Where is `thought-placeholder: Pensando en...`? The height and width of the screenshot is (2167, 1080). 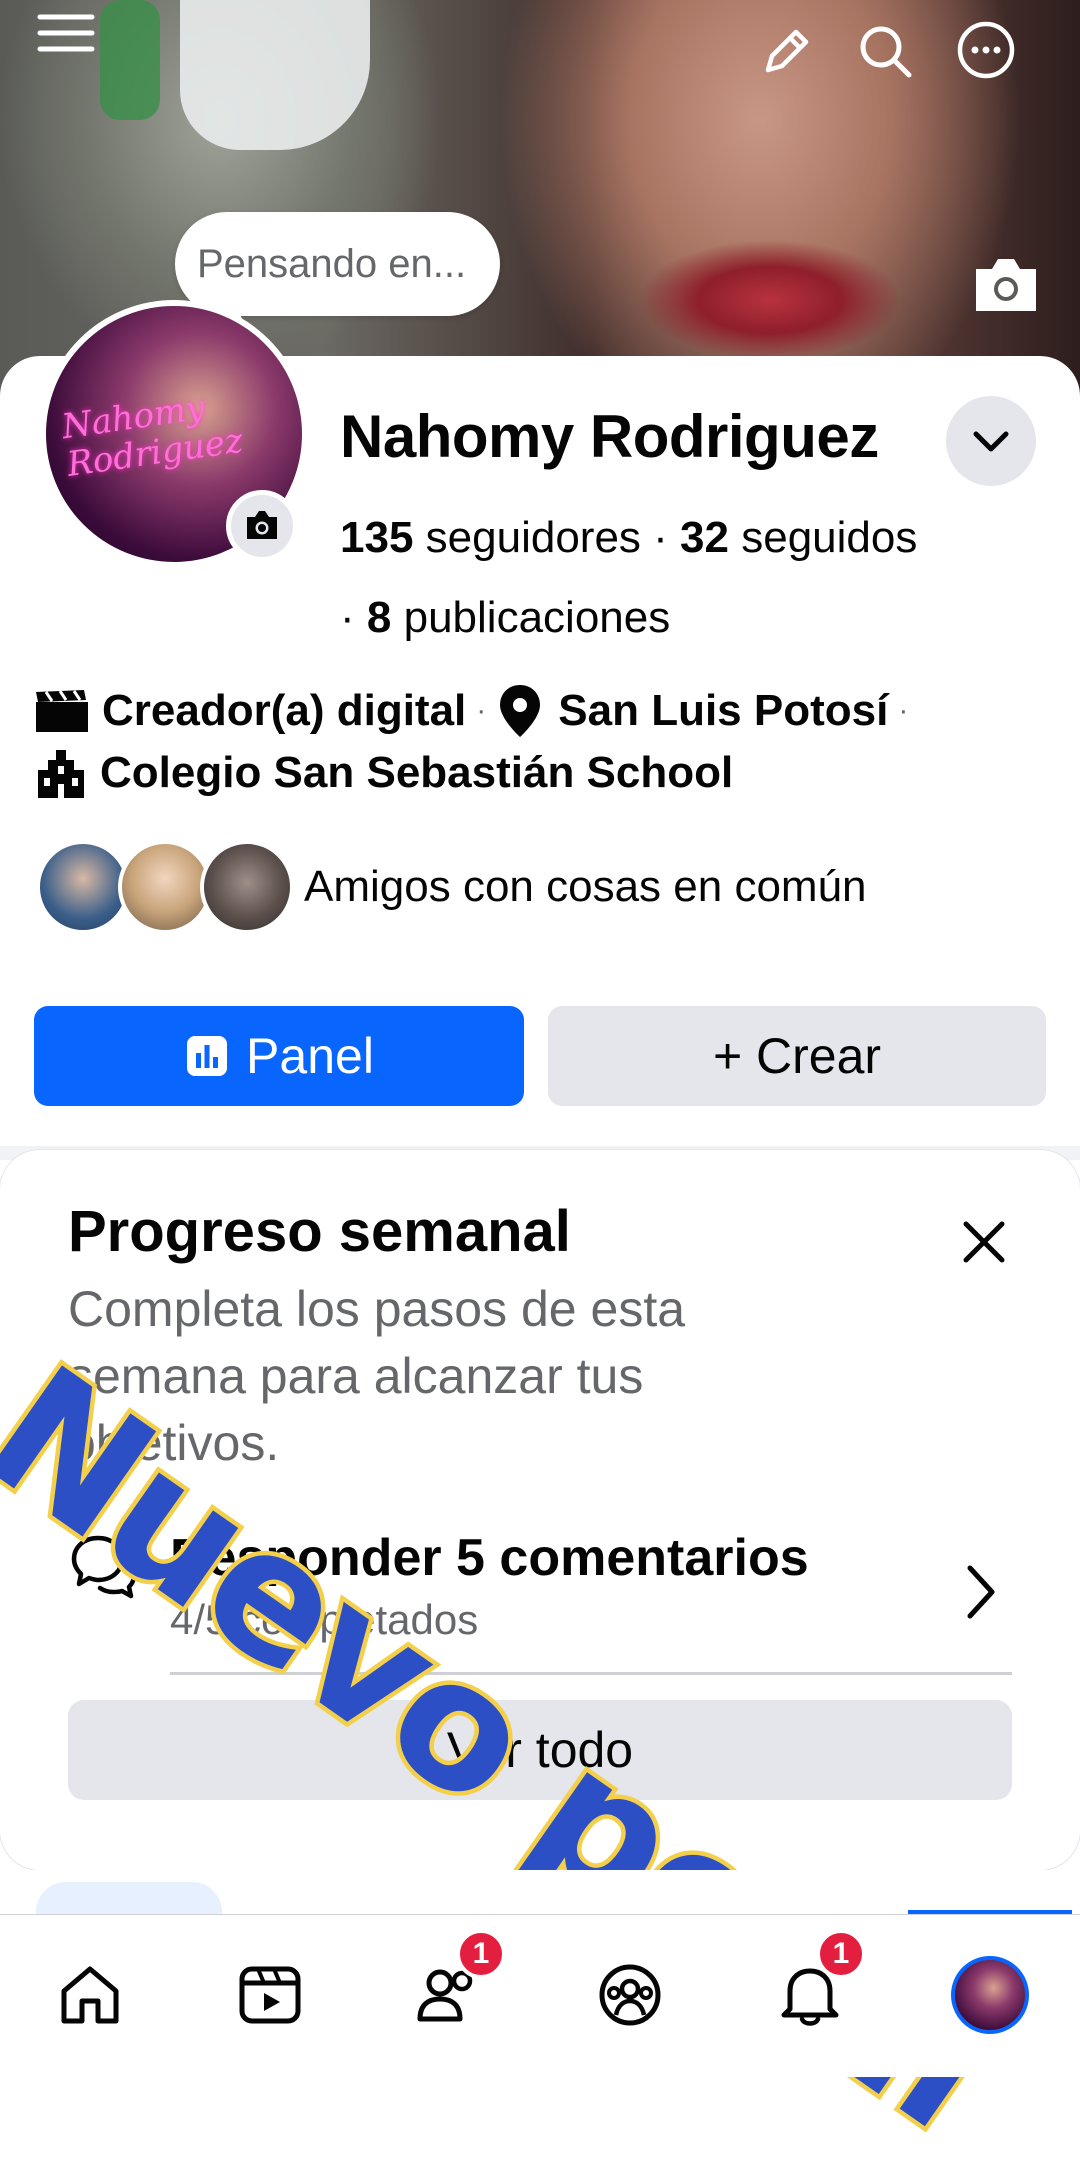
thought-placeholder: Pensando en... is located at coordinates (332, 263).